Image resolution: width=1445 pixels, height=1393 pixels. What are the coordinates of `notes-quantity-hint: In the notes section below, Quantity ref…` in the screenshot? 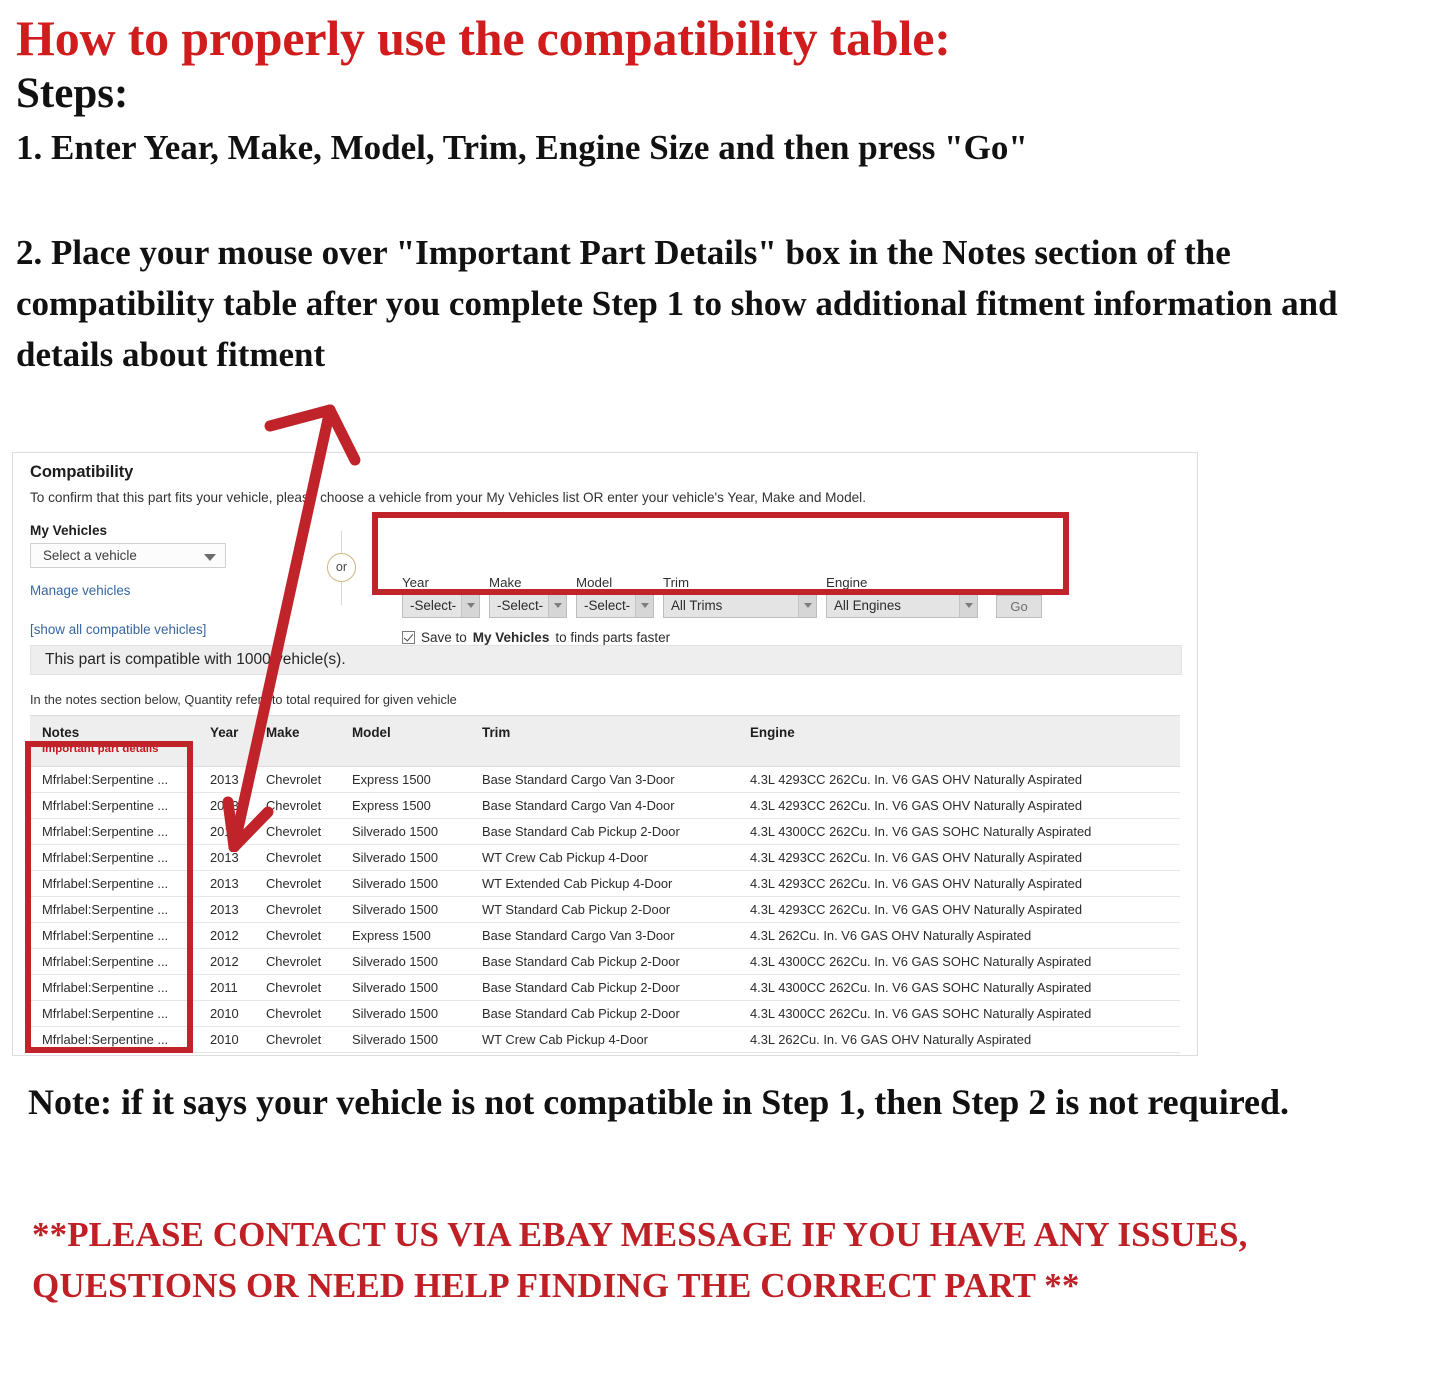 It's located at (243, 699).